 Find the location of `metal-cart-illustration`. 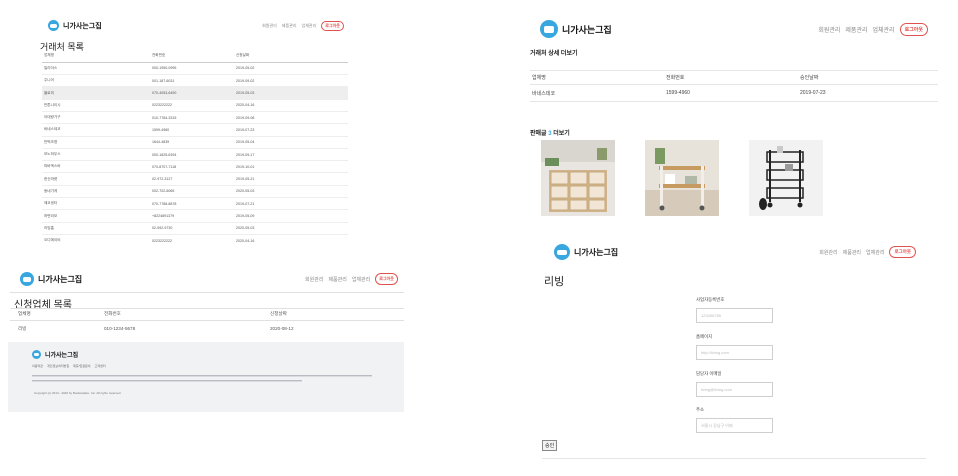

metal-cart-illustration is located at coordinates (786, 178).